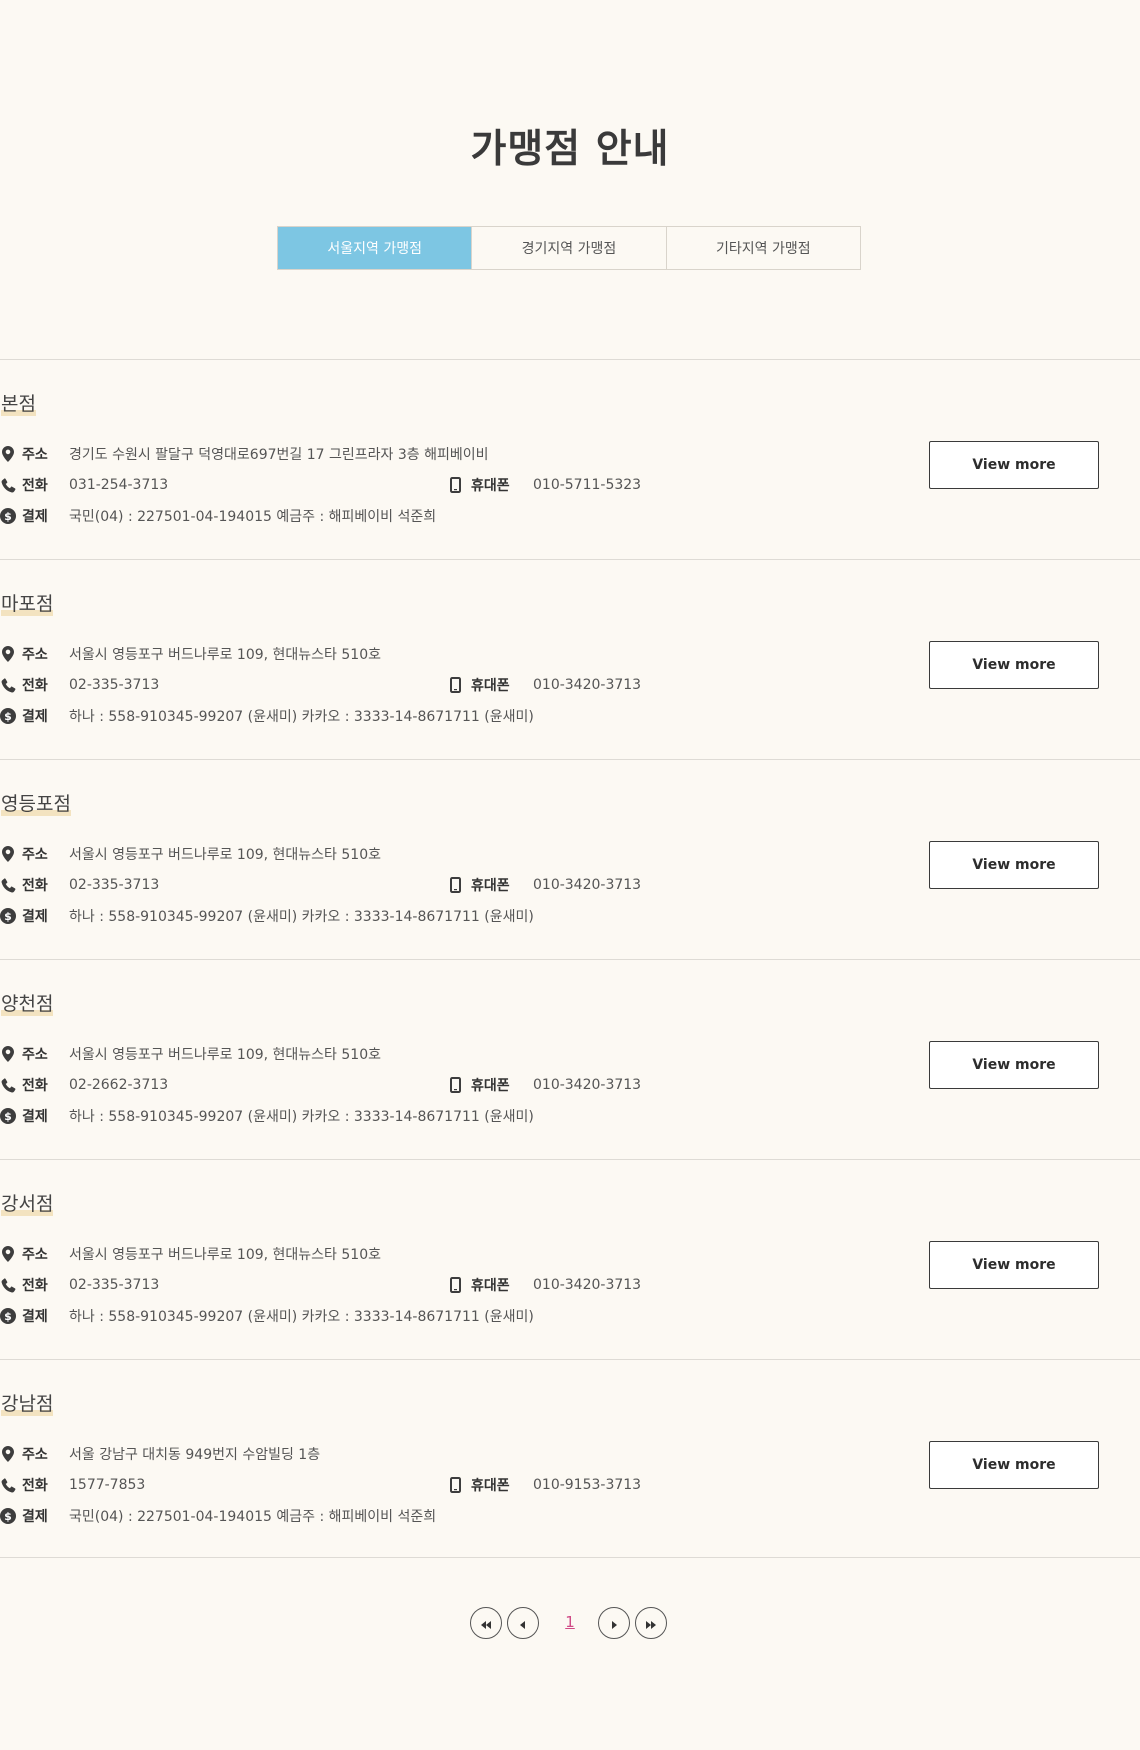 The image size is (1140, 1750). What do you see at coordinates (114, 885) in the screenshot?
I see `phone-value: 02-335-3713` at bounding box center [114, 885].